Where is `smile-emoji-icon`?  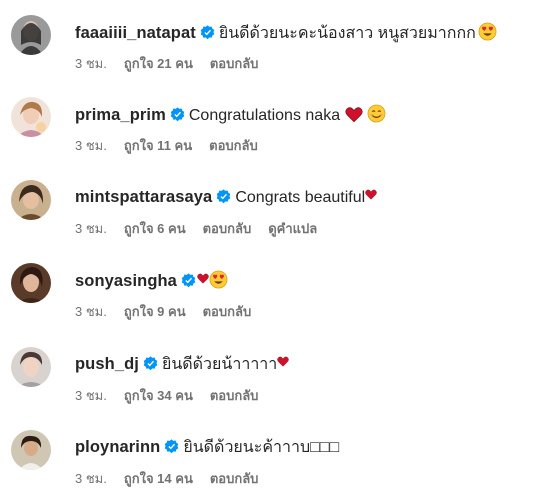
smile-emoji-icon is located at coordinates (376, 113).